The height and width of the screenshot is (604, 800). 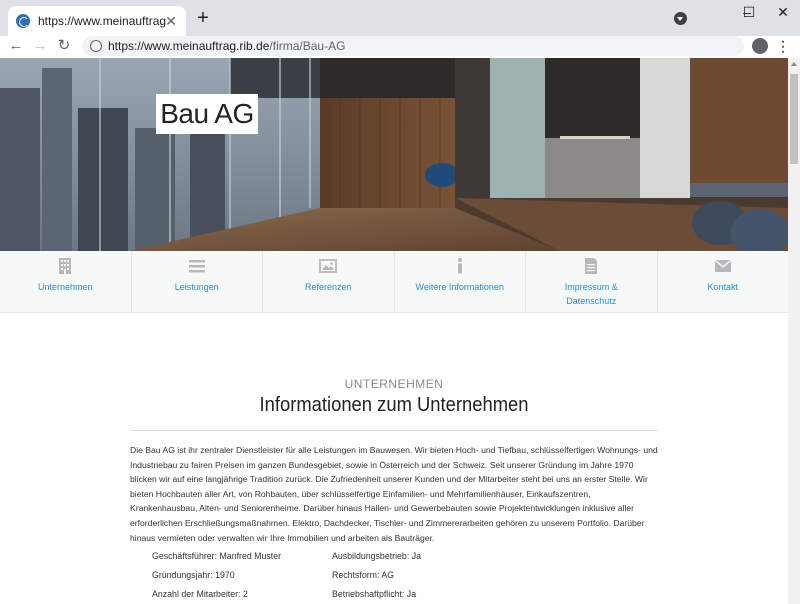 I want to click on section-divider, so click(x=394, y=430).